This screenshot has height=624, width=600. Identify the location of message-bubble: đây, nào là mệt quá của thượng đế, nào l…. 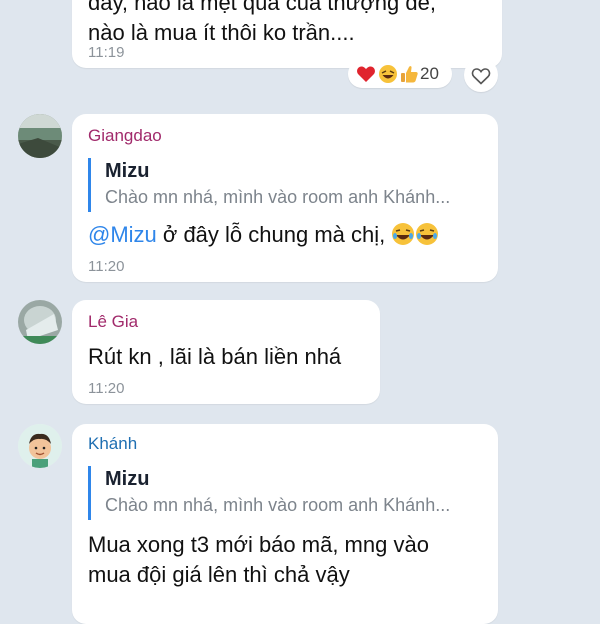
(287, 34).